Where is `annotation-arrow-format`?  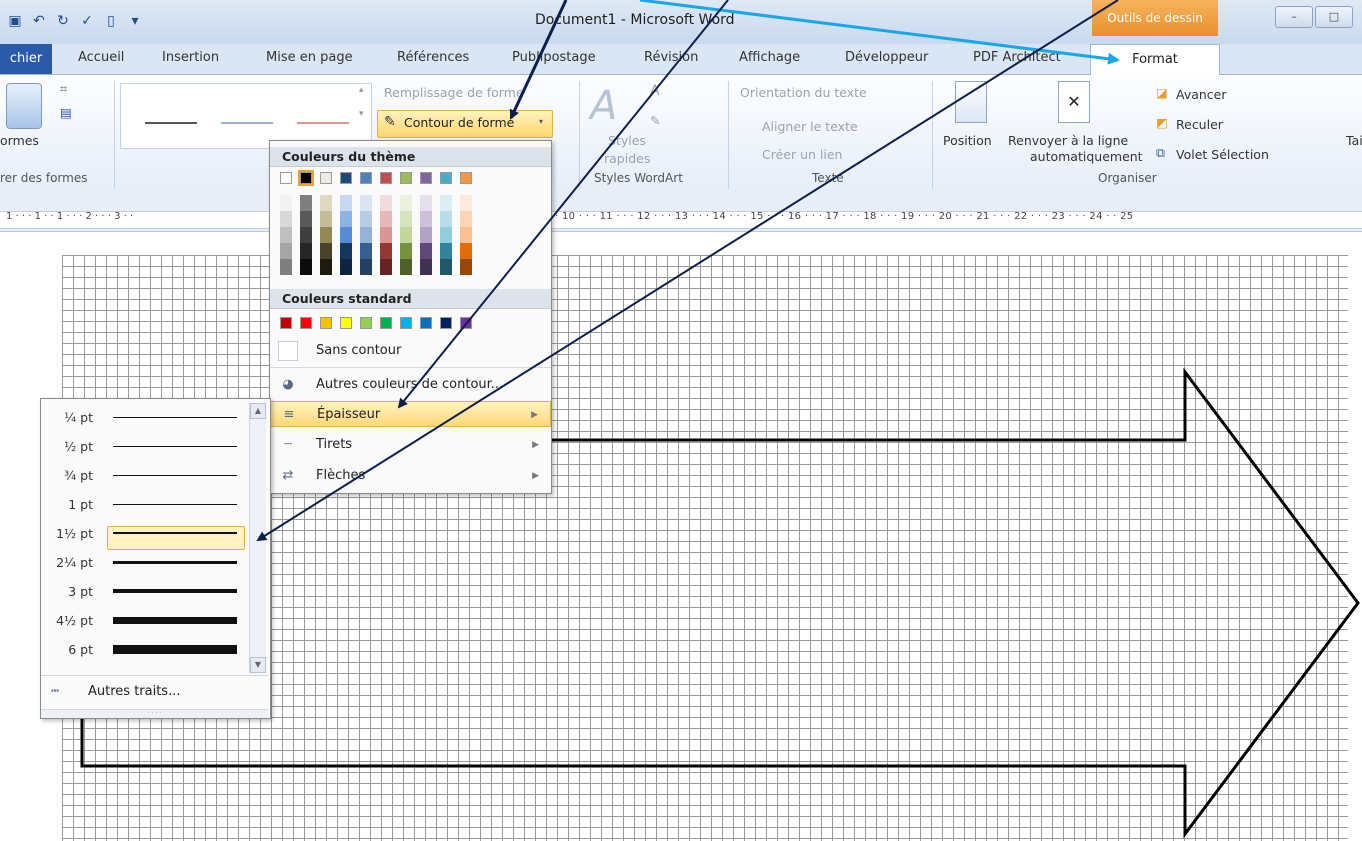 annotation-arrow-format is located at coordinates (879, 32).